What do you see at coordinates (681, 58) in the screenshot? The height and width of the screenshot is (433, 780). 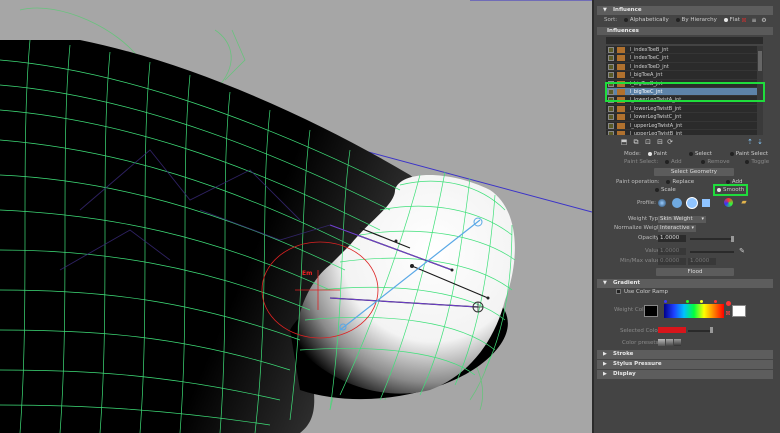 I see `influence-item: l_indexToeC_jnt` at bounding box center [681, 58].